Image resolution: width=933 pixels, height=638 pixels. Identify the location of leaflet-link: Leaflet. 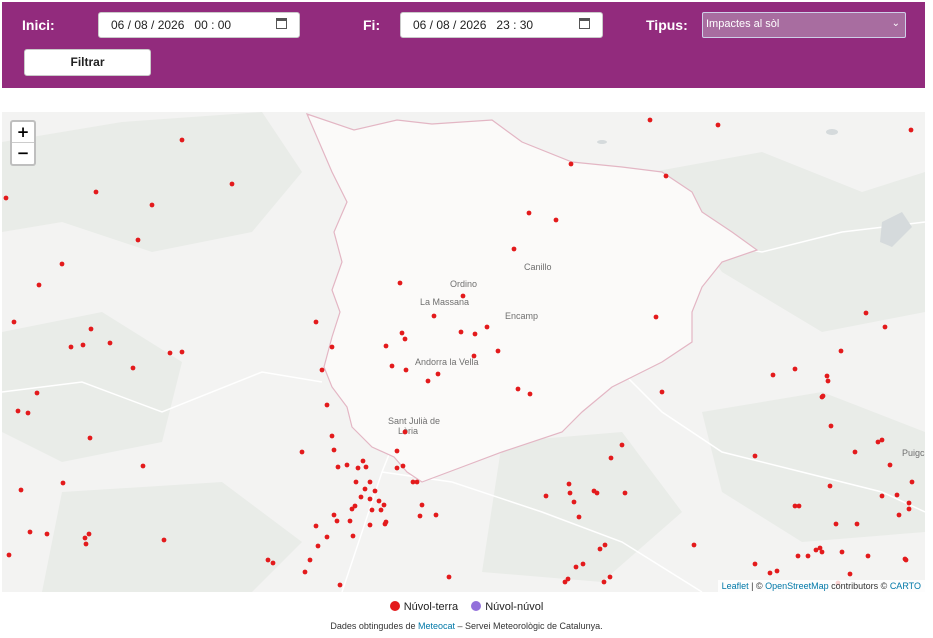
(735, 586).